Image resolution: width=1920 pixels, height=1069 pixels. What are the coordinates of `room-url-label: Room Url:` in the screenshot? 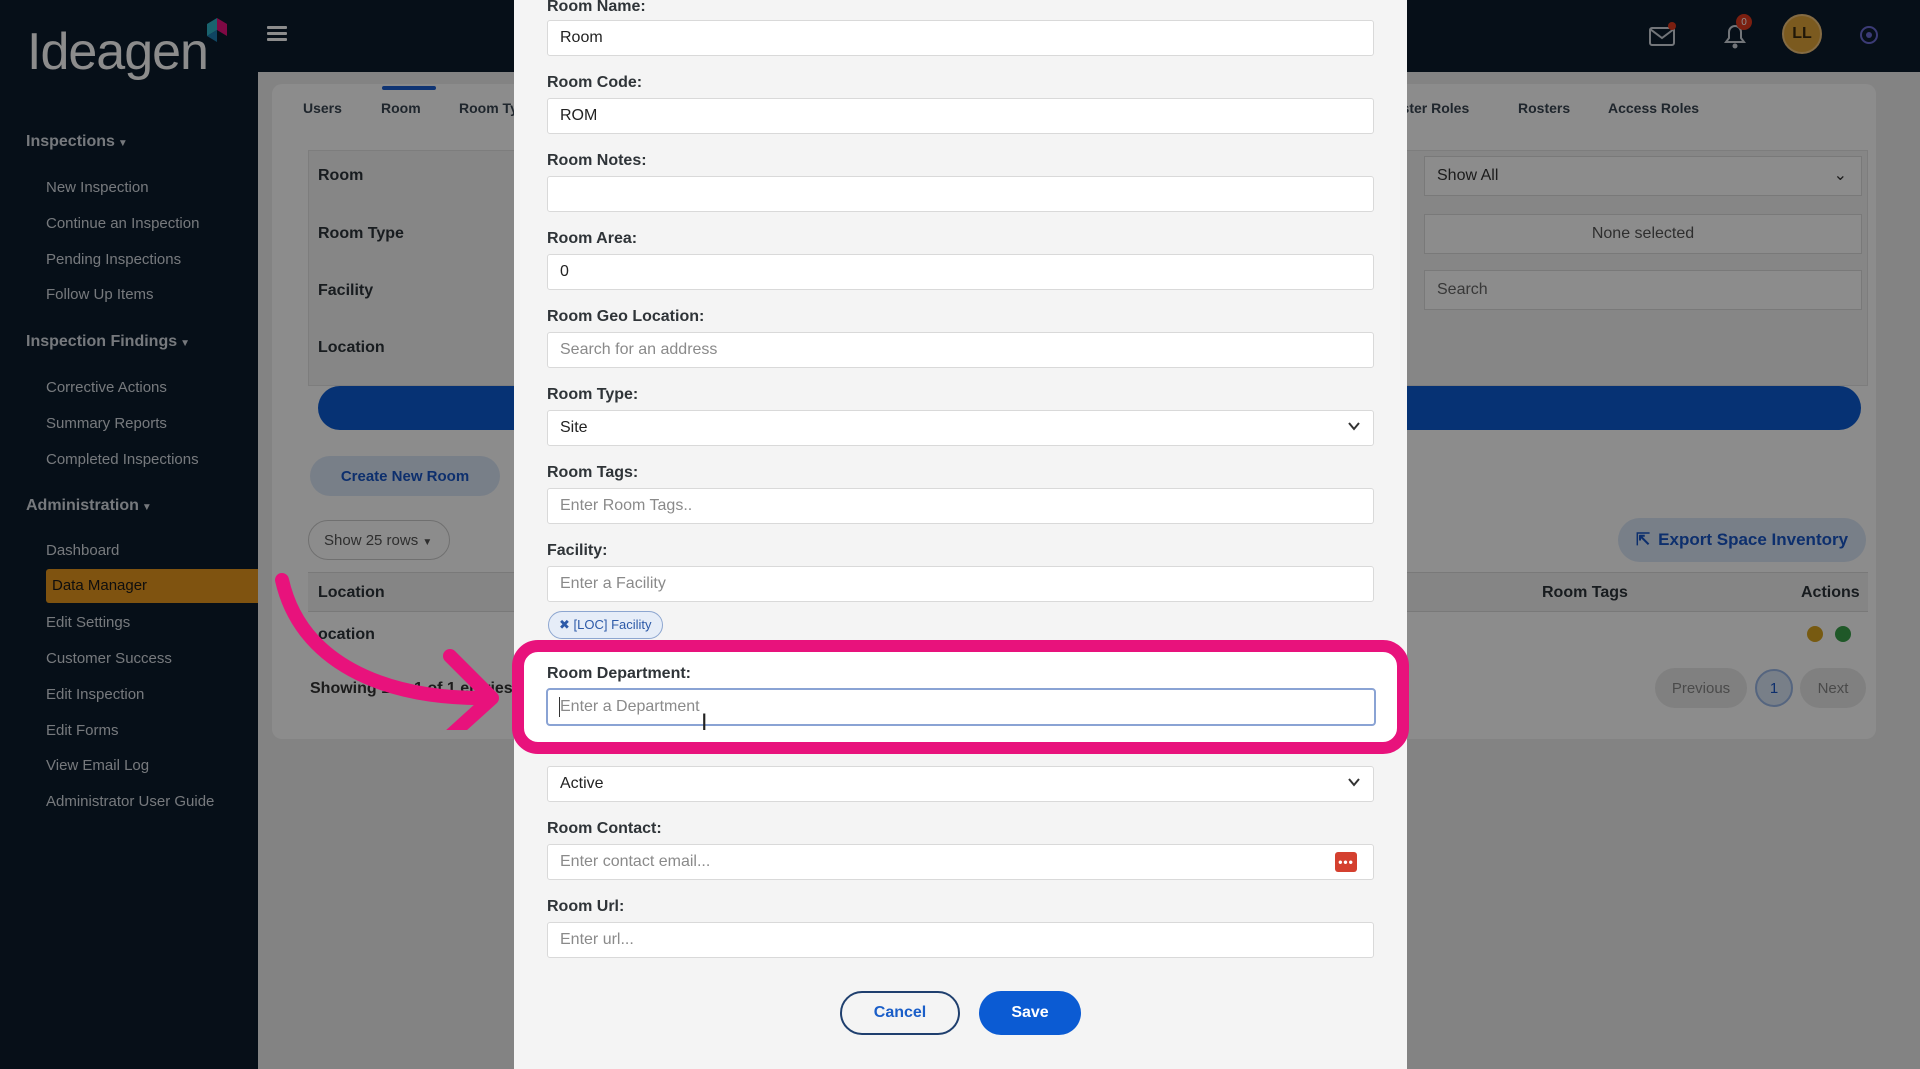 It's located at (586, 906).